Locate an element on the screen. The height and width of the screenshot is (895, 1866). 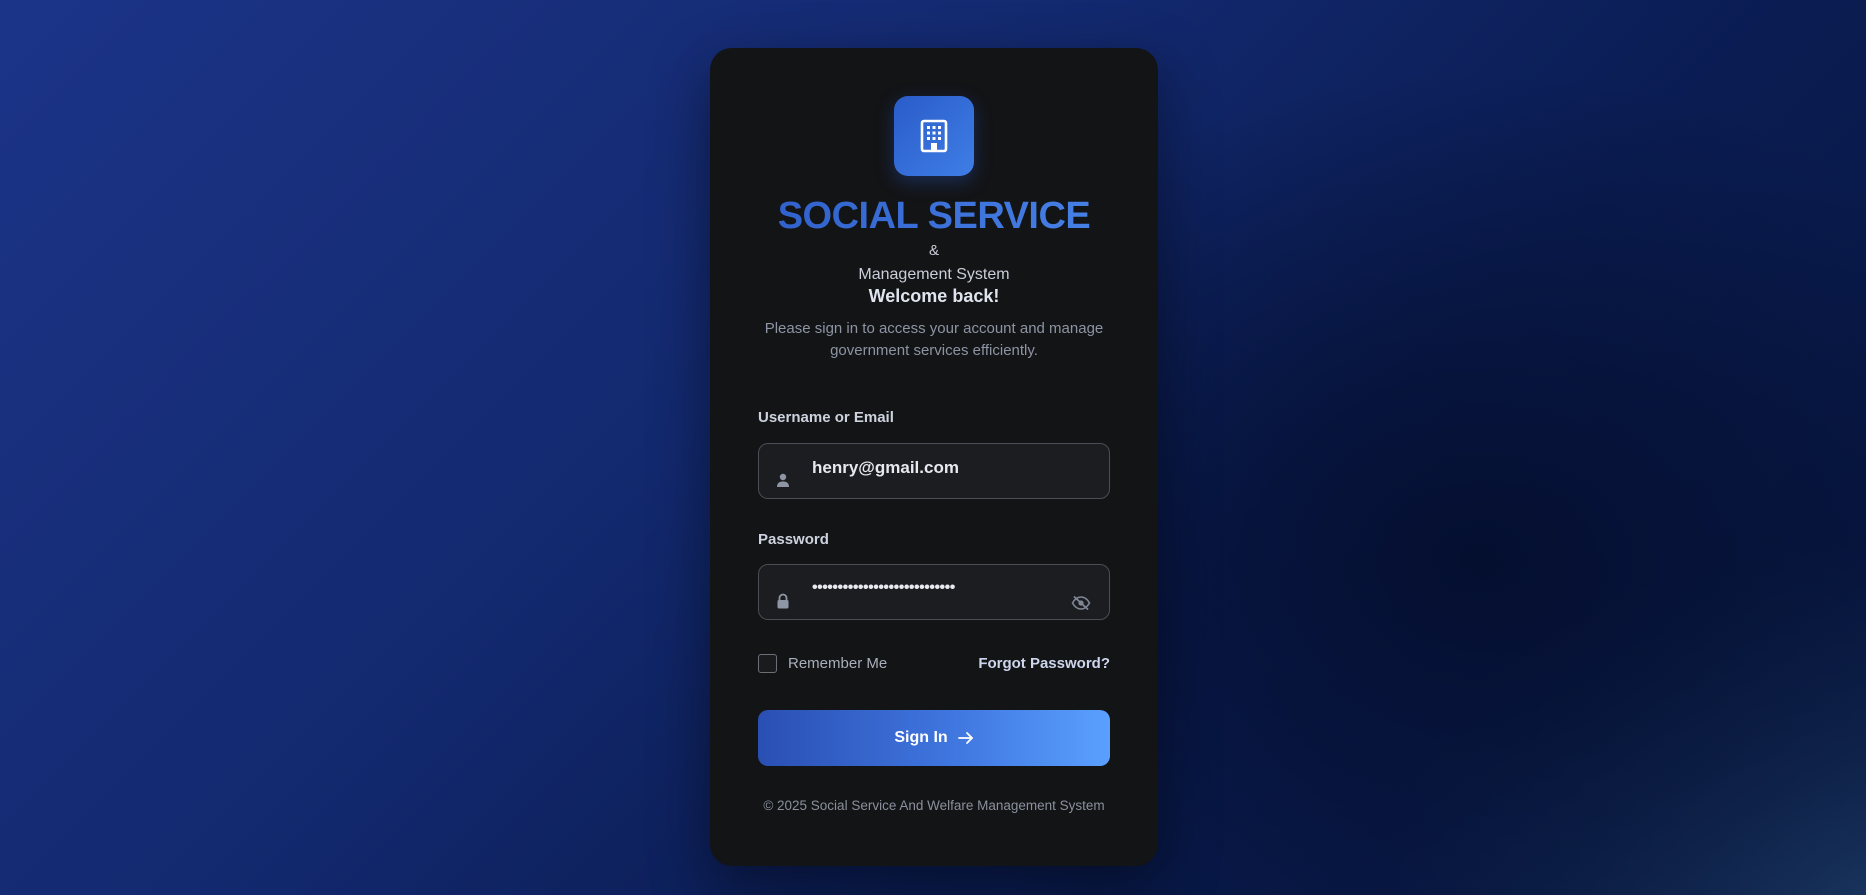
username-label: Username or Email is located at coordinates (826, 417).